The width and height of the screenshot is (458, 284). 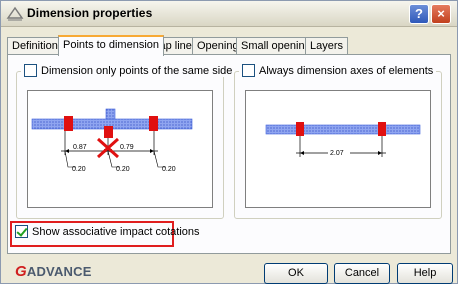 What do you see at coordinates (127, 147) in the screenshot?
I see `dim-b-label: 0.79` at bounding box center [127, 147].